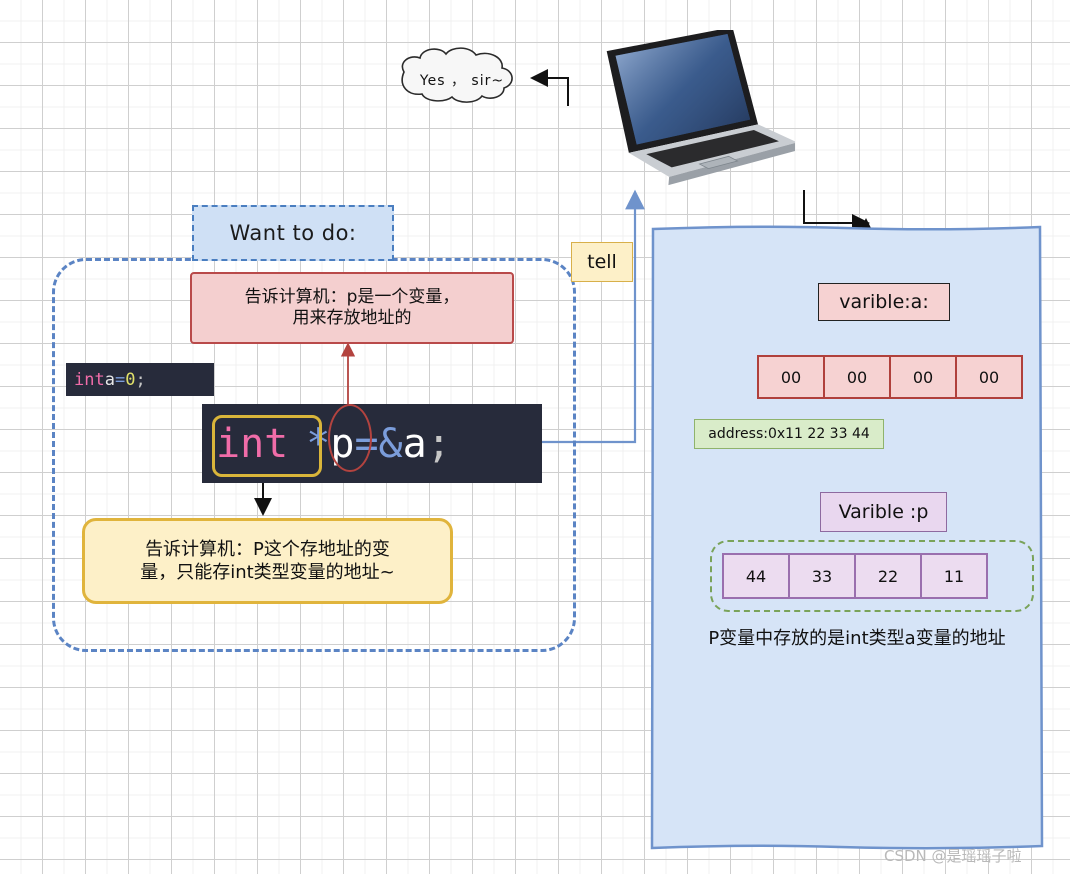  What do you see at coordinates (438, 443) in the screenshot?
I see `code-big-semicolon: ;` at bounding box center [438, 443].